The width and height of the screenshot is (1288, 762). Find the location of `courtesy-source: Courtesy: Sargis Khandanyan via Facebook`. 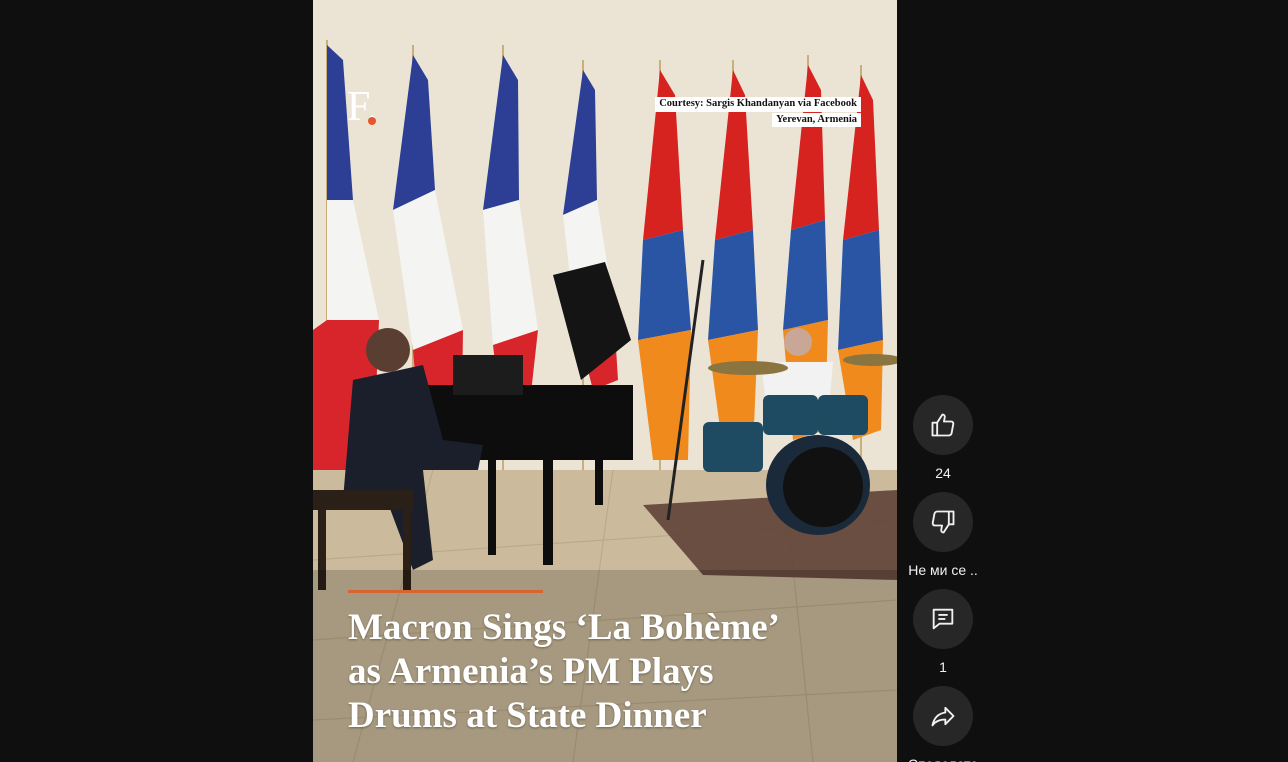

courtesy-source: Courtesy: Sargis Khandanyan via Facebook is located at coordinates (758, 104).